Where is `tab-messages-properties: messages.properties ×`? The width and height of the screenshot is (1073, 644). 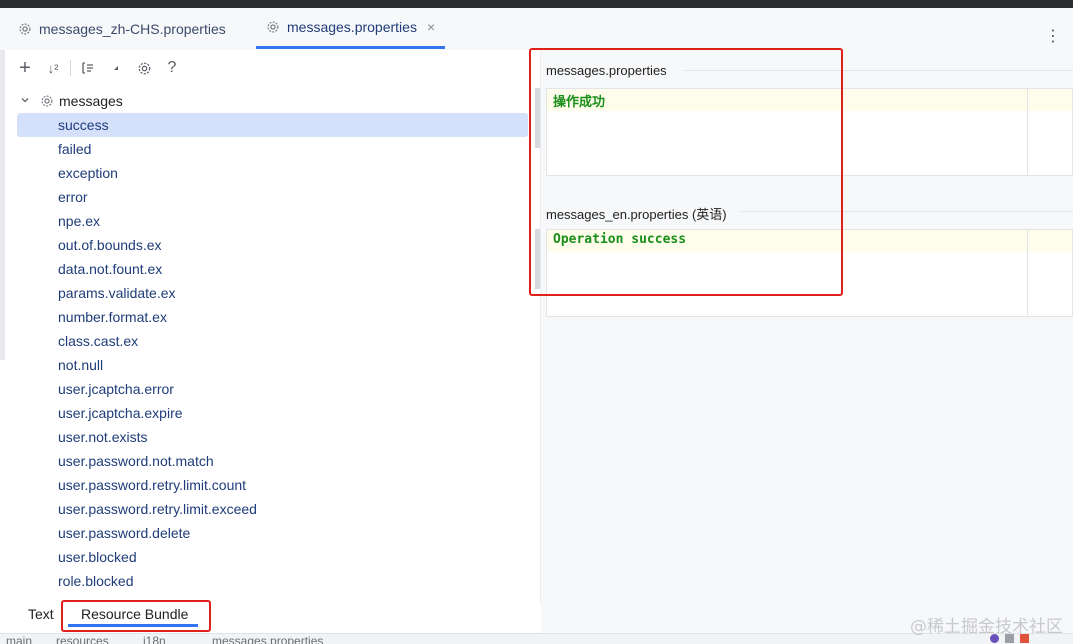 tab-messages-properties: messages.properties × is located at coordinates (351, 28).